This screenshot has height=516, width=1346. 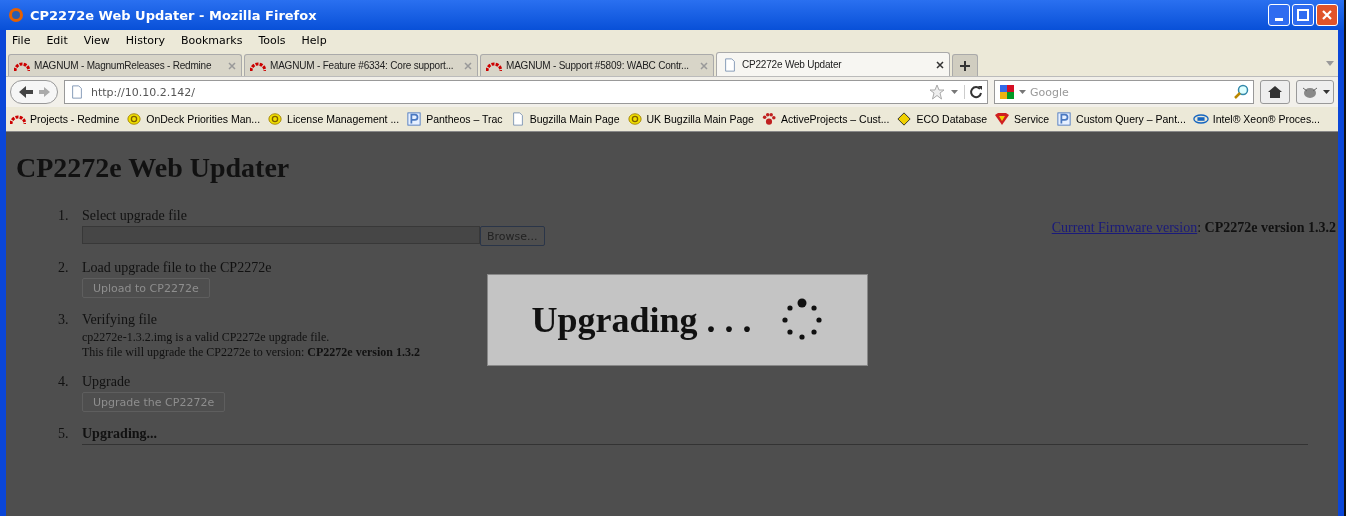 I want to click on maximize-icon, so click(x=1303, y=15).